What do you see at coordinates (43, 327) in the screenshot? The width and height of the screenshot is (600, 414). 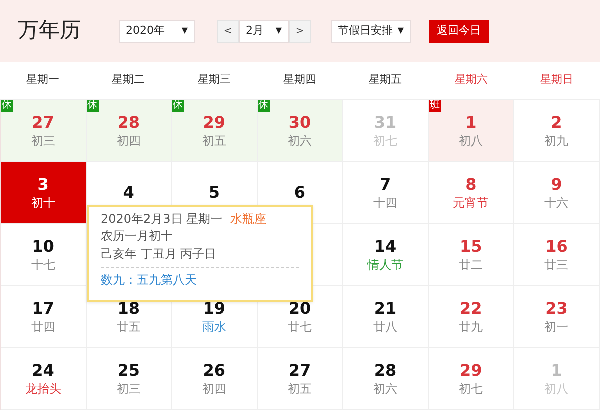 I see `lunar-date: 廿四` at bounding box center [43, 327].